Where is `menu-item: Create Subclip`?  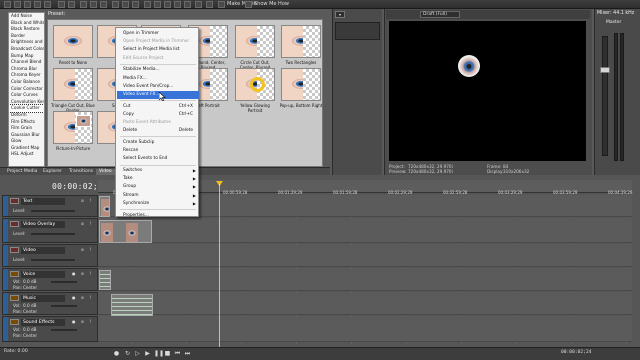 menu-item: Create Subclip is located at coordinates (158, 143).